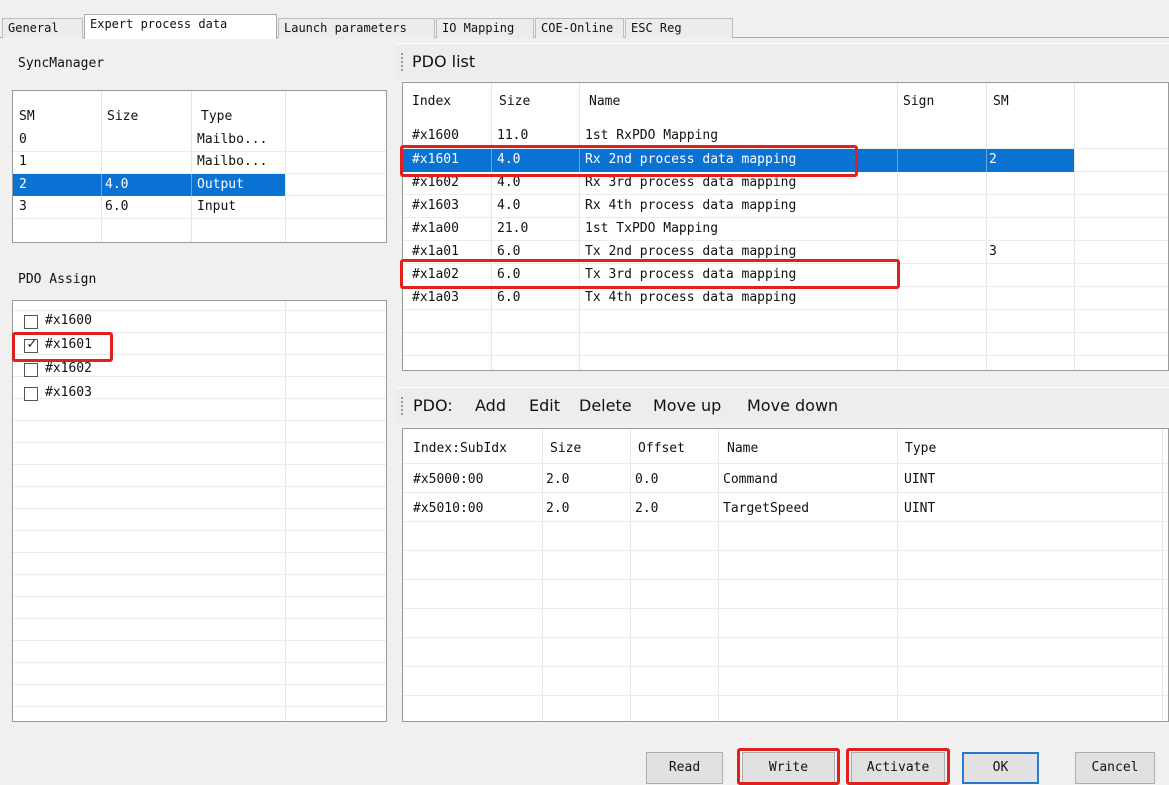 This screenshot has height=785, width=1169. I want to click on sm-row-0-sm: 0, so click(23, 140).